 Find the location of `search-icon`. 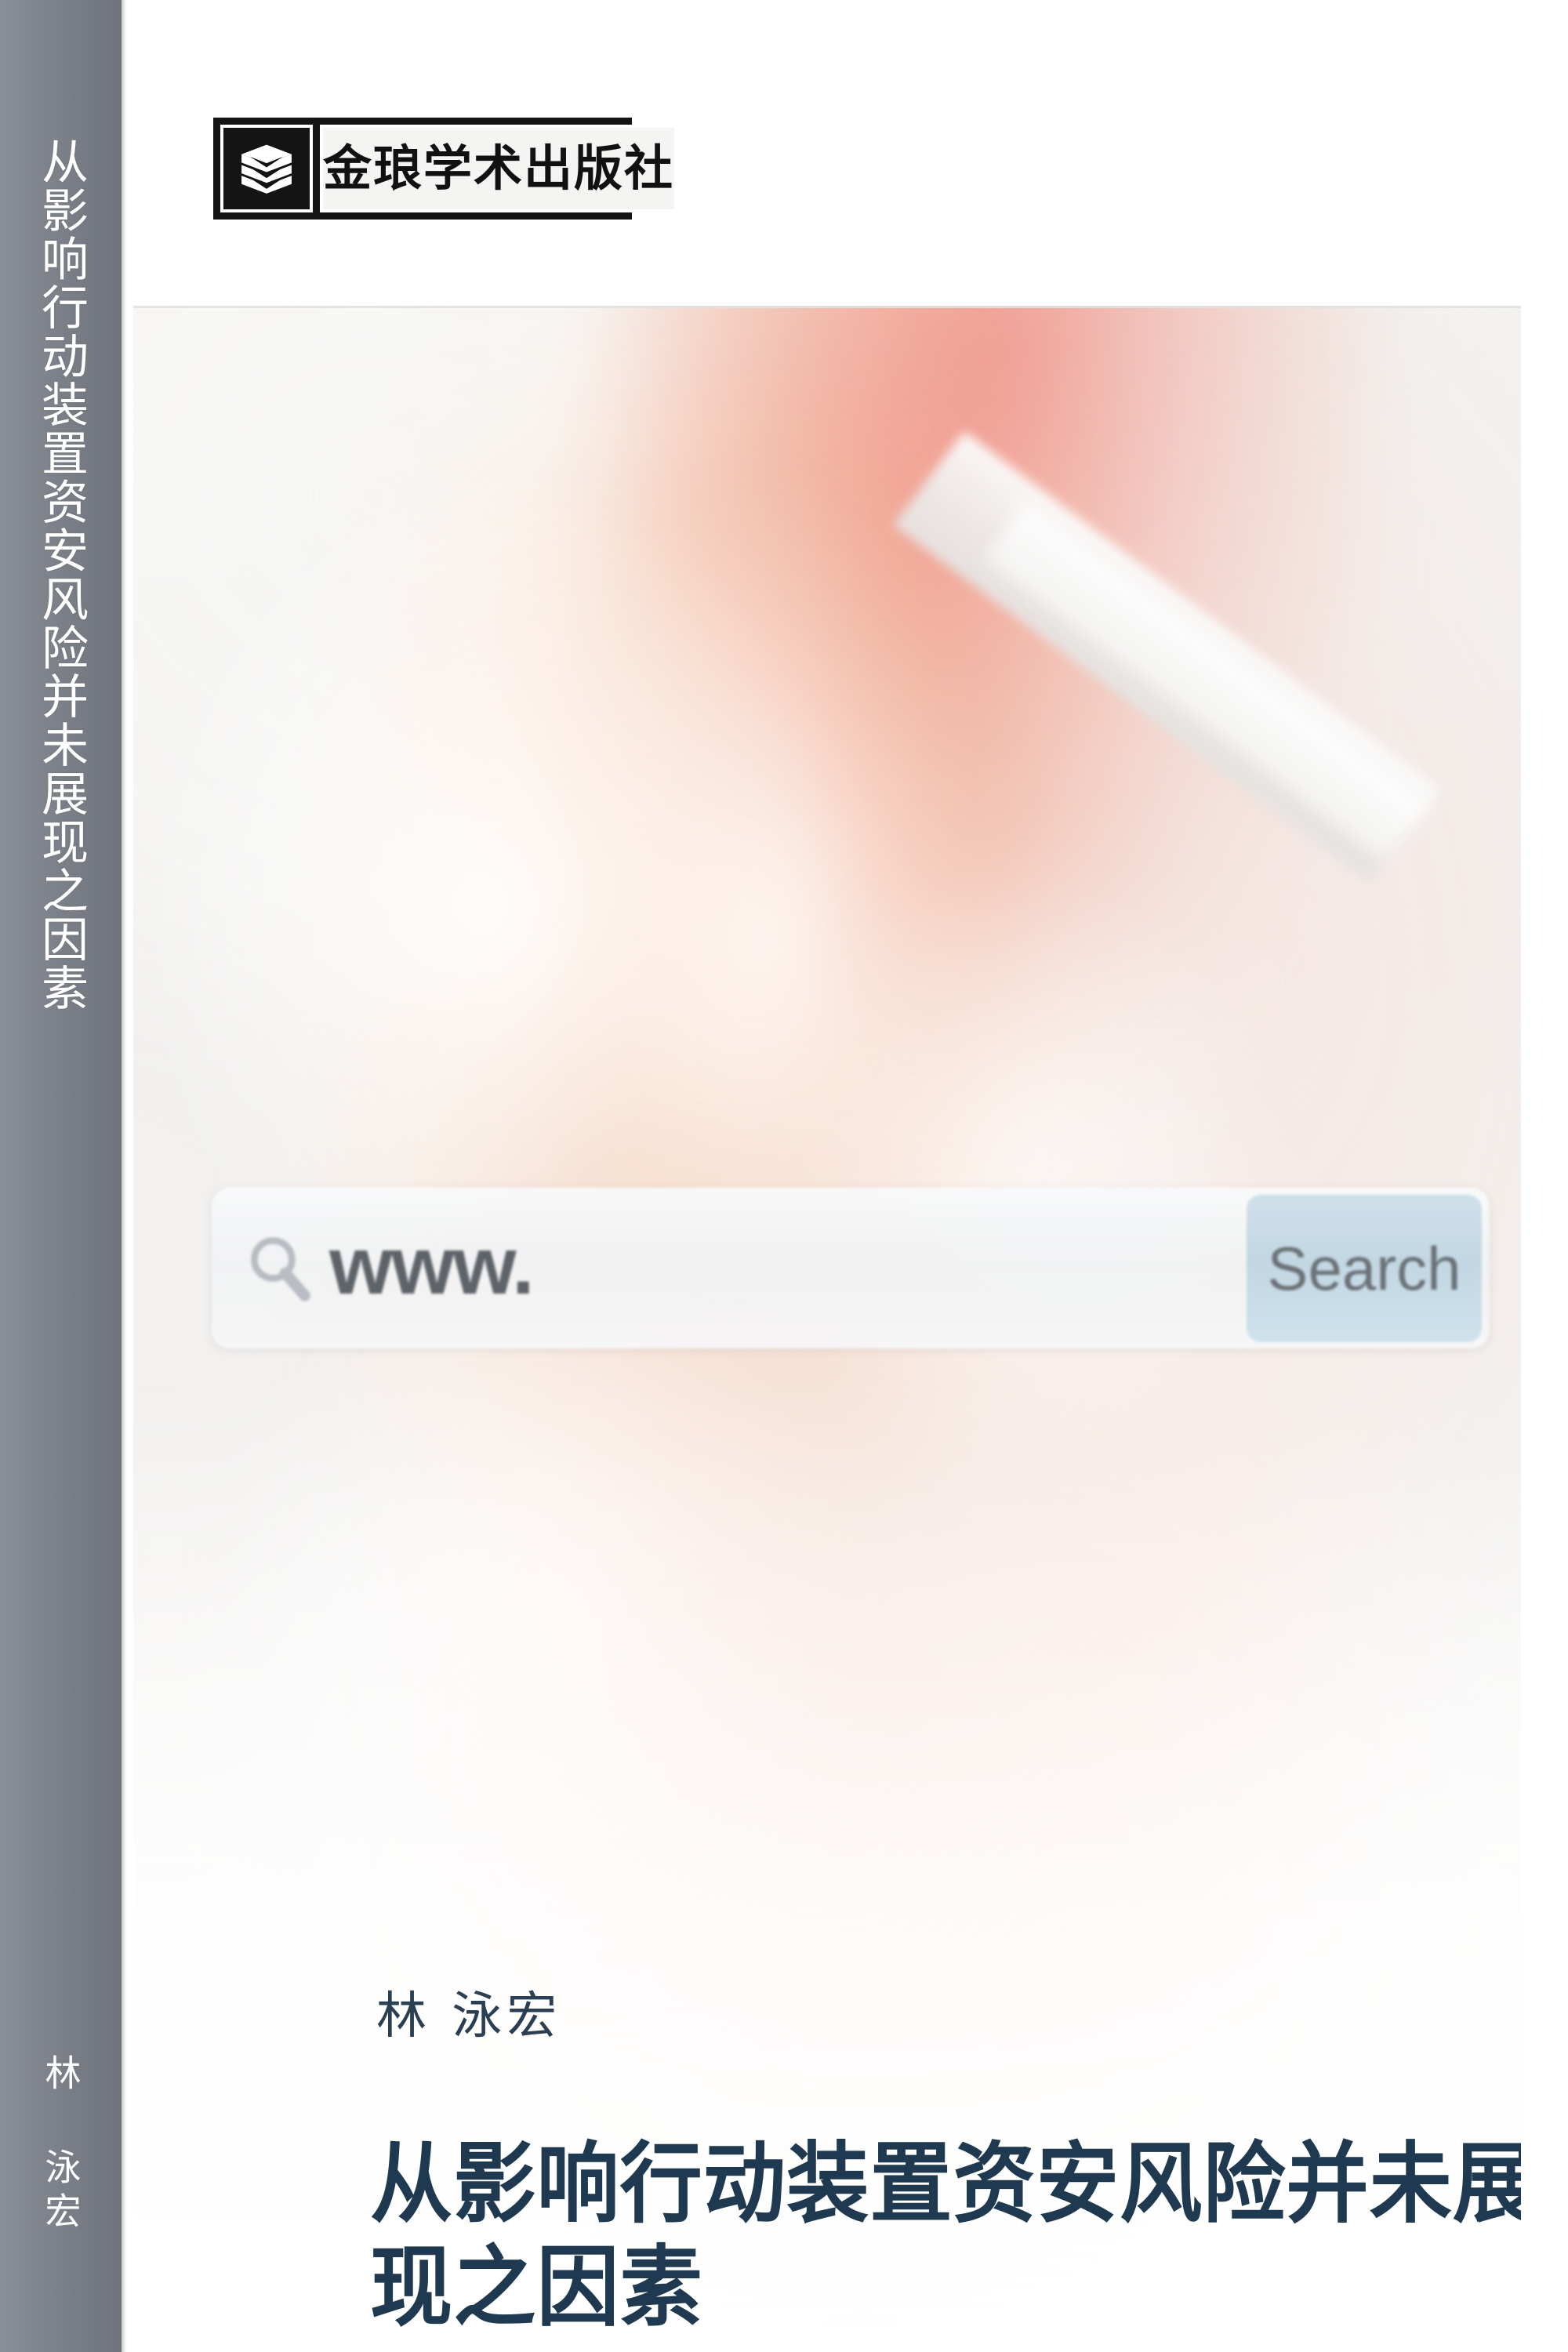

search-icon is located at coordinates (270, 1268).